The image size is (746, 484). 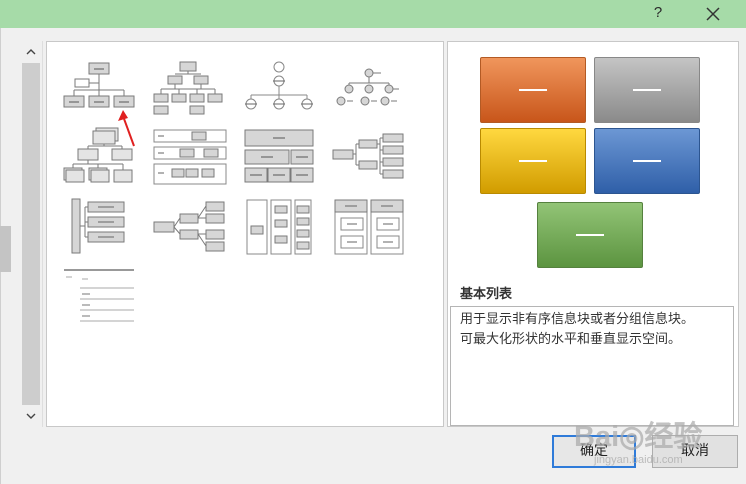 I want to click on preview-block-green, so click(x=590, y=235).